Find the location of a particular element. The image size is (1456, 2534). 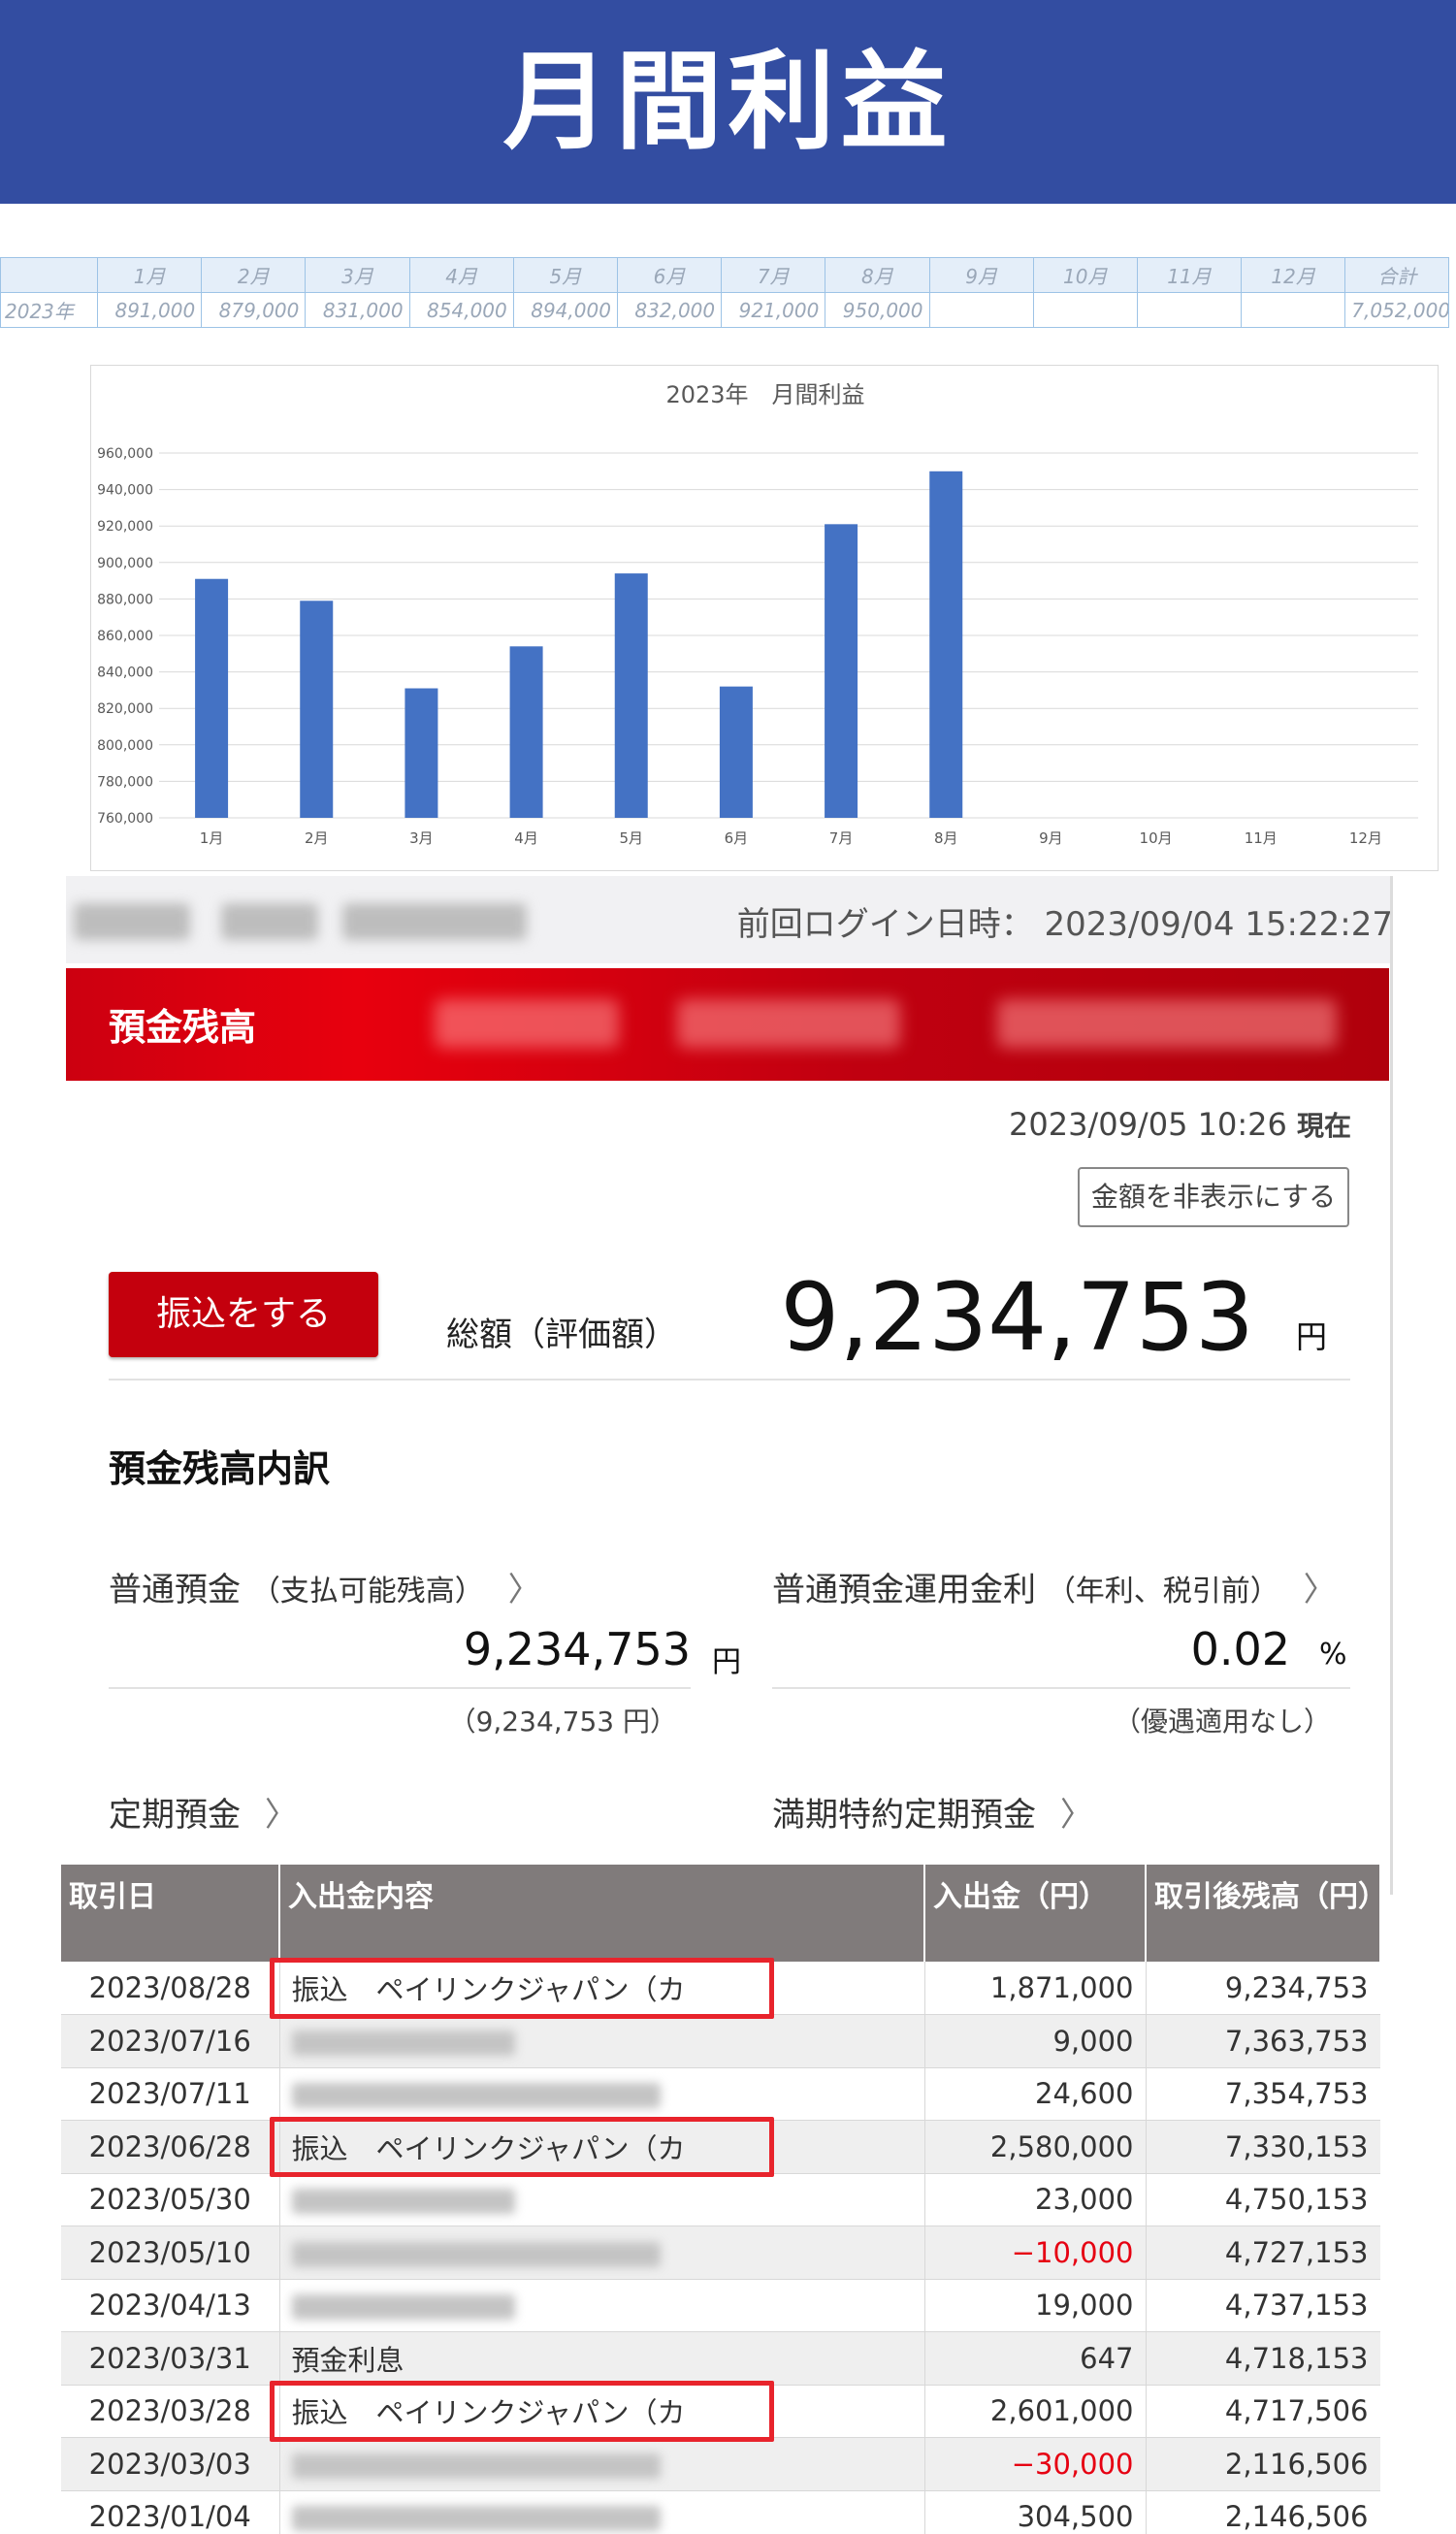

month-header-cell: 6月 is located at coordinates (669, 275).